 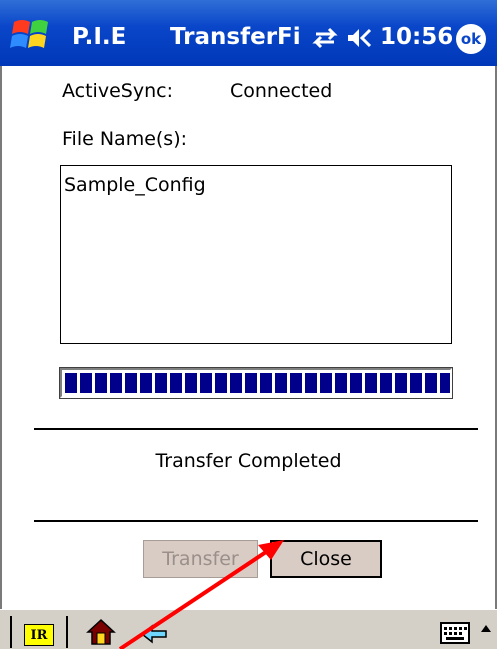 I want to click on home-icon, so click(x=101, y=632).